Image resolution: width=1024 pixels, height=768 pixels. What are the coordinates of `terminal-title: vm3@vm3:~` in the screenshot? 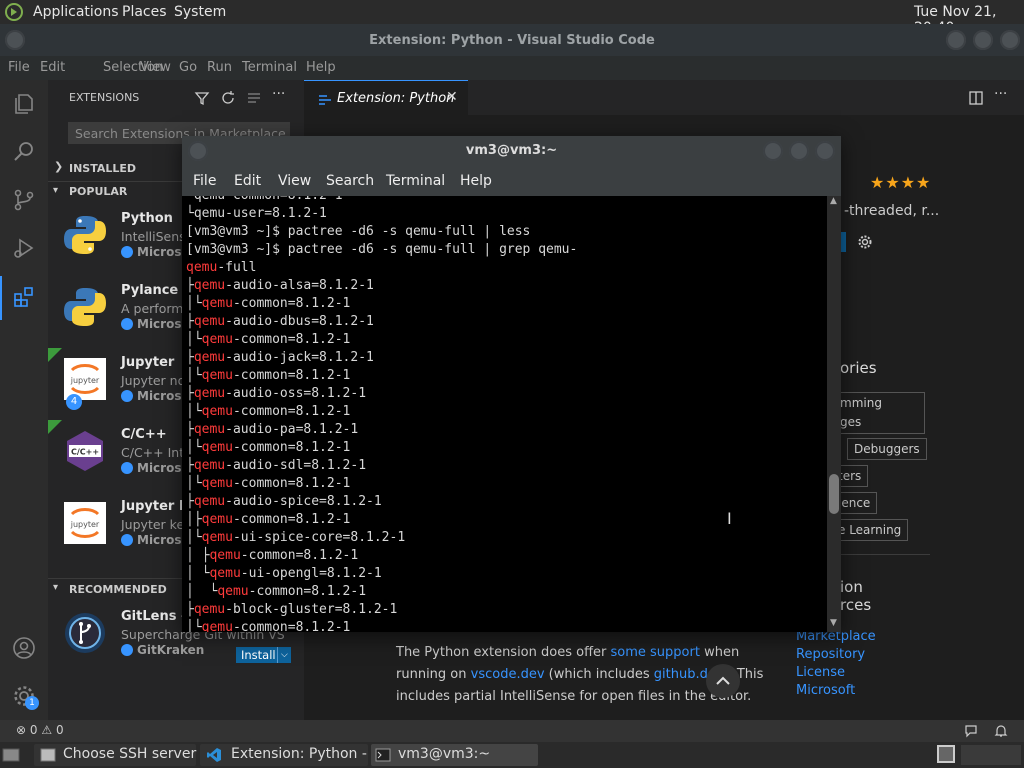 It's located at (511, 150).